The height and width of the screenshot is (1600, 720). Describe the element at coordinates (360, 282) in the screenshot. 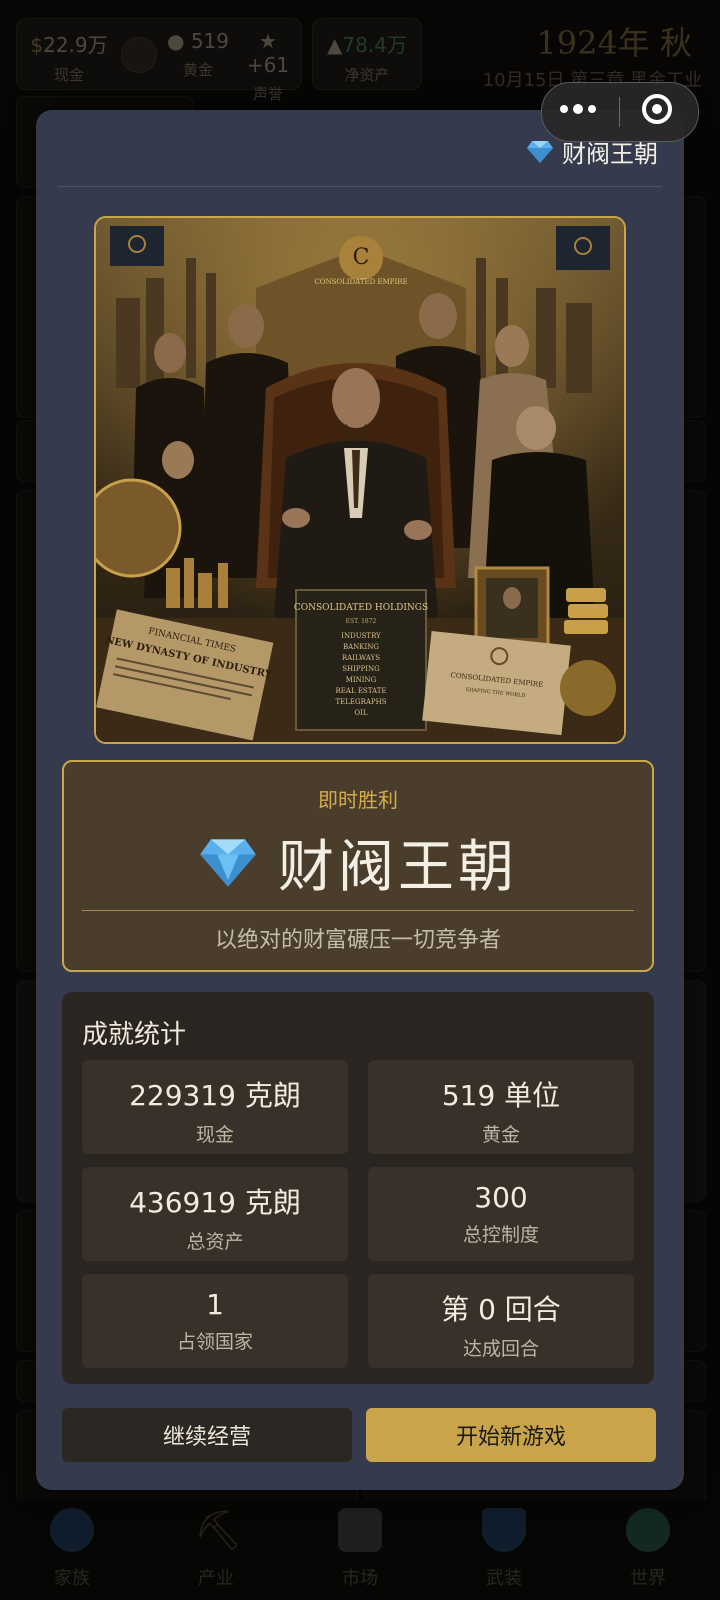

I see `art-palace-banner: CONSOLIDATED EMPIRE` at that location.